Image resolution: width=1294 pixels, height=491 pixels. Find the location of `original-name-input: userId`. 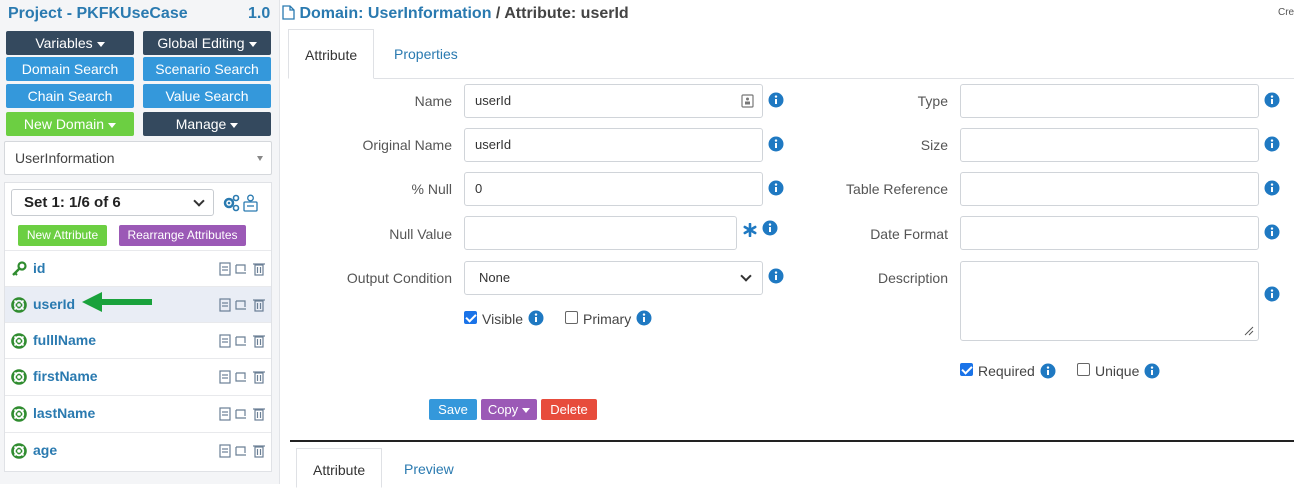

original-name-input: userId is located at coordinates (613, 145).